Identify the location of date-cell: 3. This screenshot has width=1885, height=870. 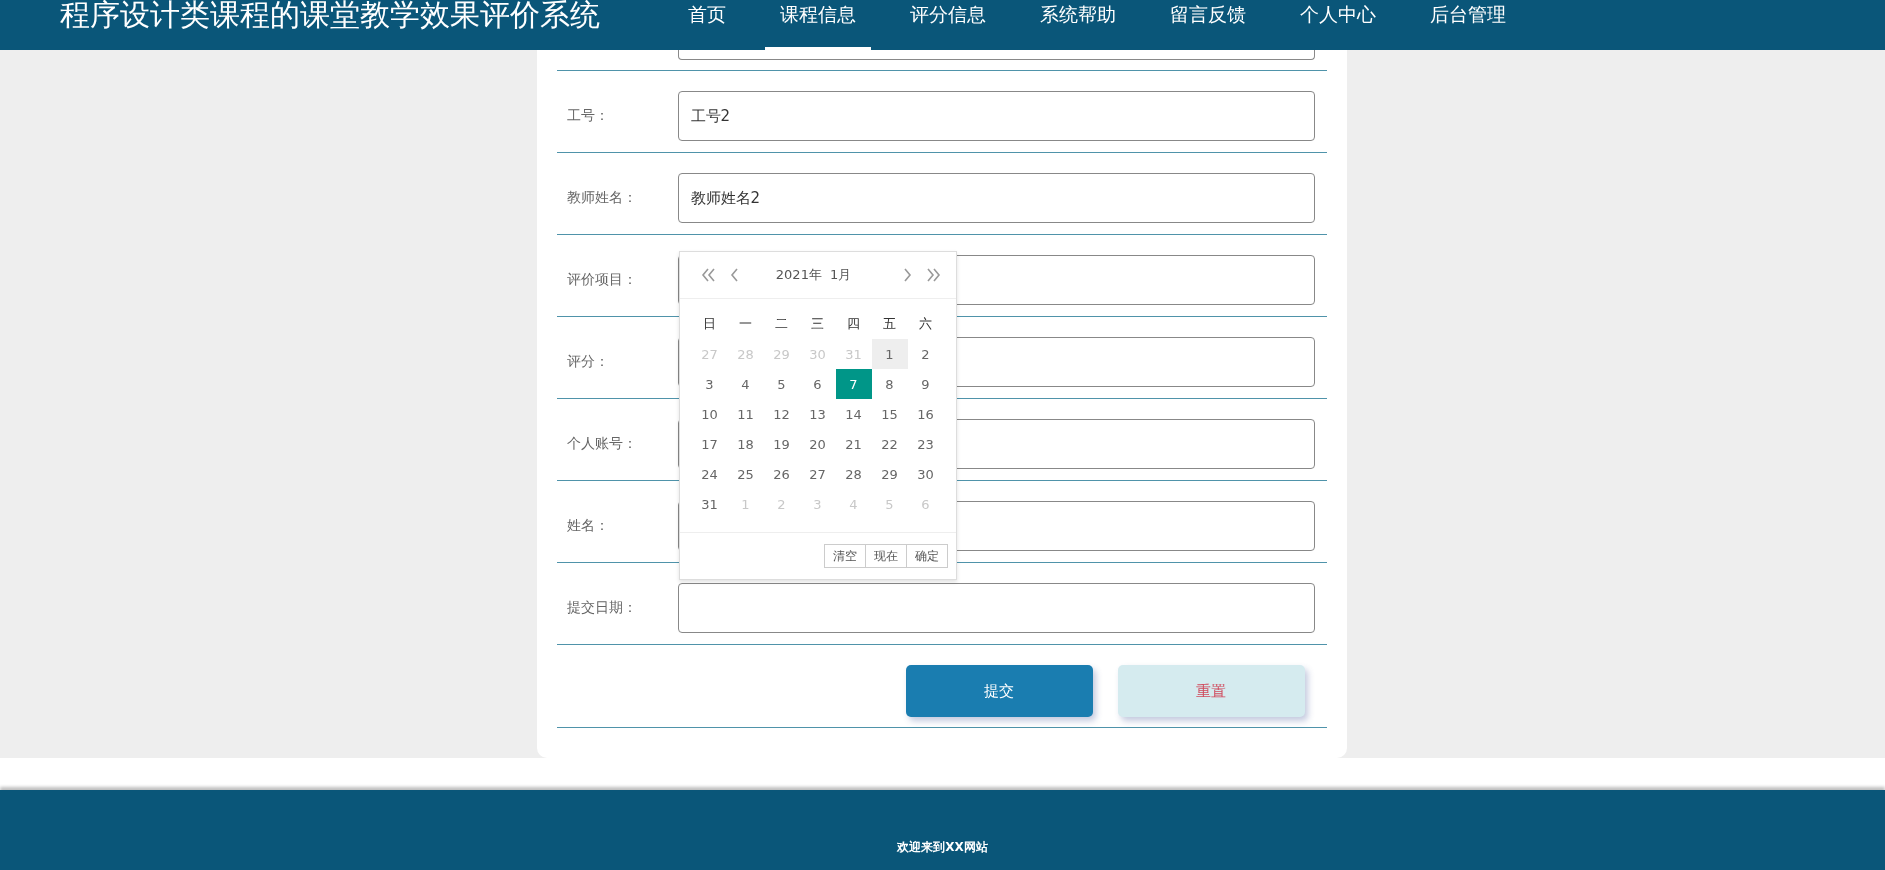
(709, 384).